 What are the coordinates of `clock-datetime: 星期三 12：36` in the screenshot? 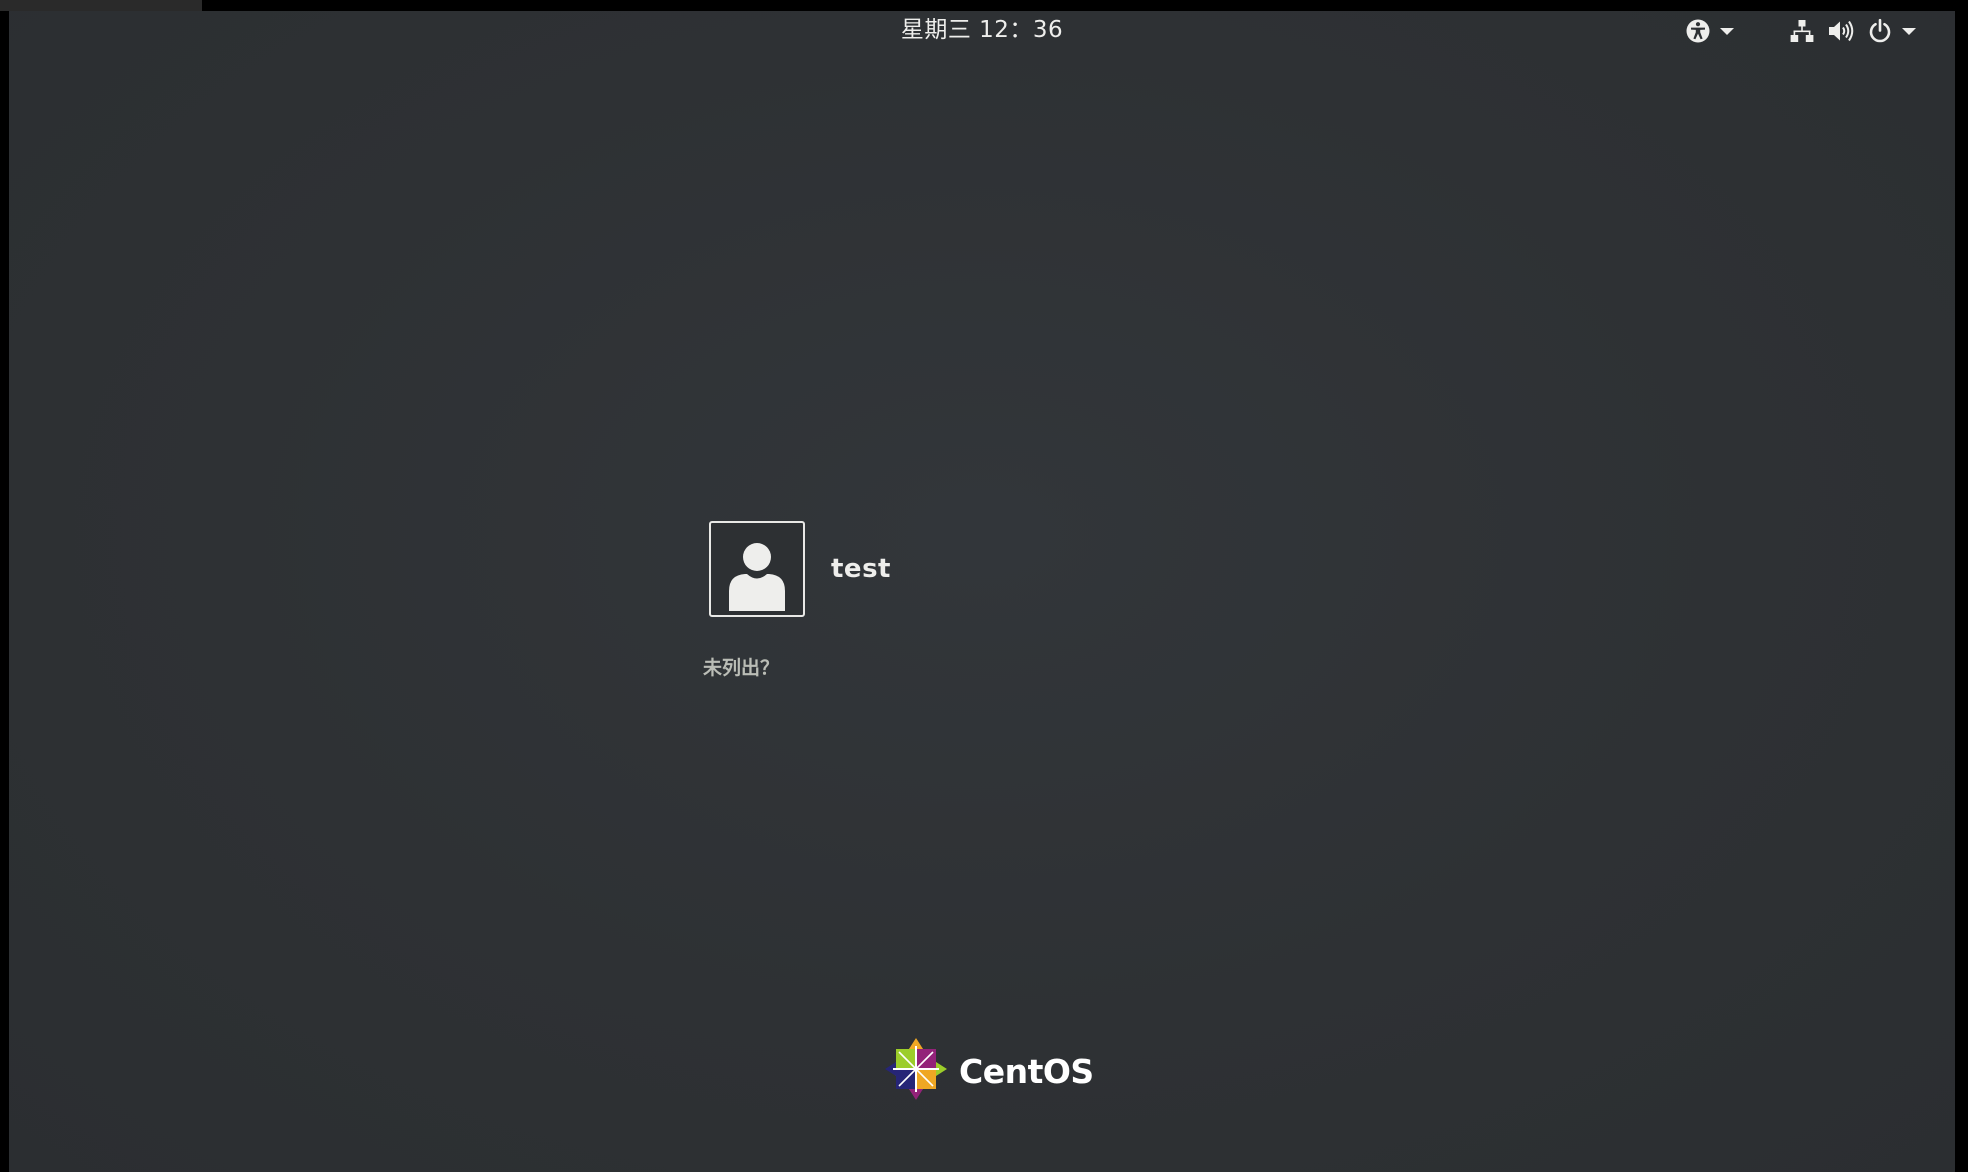 It's located at (982, 30).